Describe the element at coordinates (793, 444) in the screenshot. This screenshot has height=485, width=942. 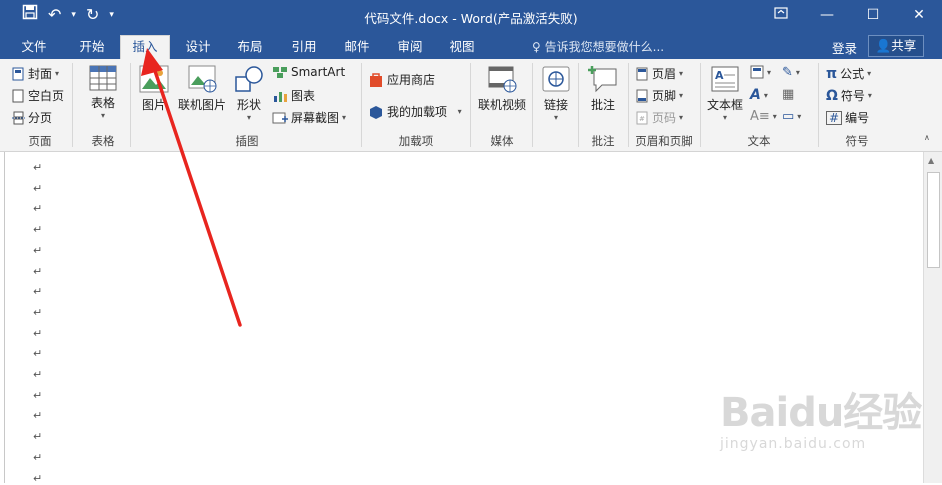
I see `watermark-sub: jingyan.baidu.com` at that location.